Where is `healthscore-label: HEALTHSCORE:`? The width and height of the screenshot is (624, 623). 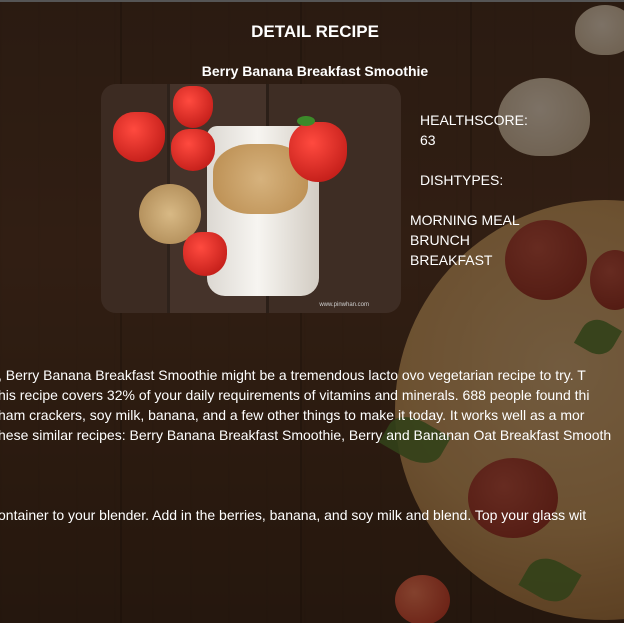 healthscore-label: HEALTHSCORE: is located at coordinates (474, 120).